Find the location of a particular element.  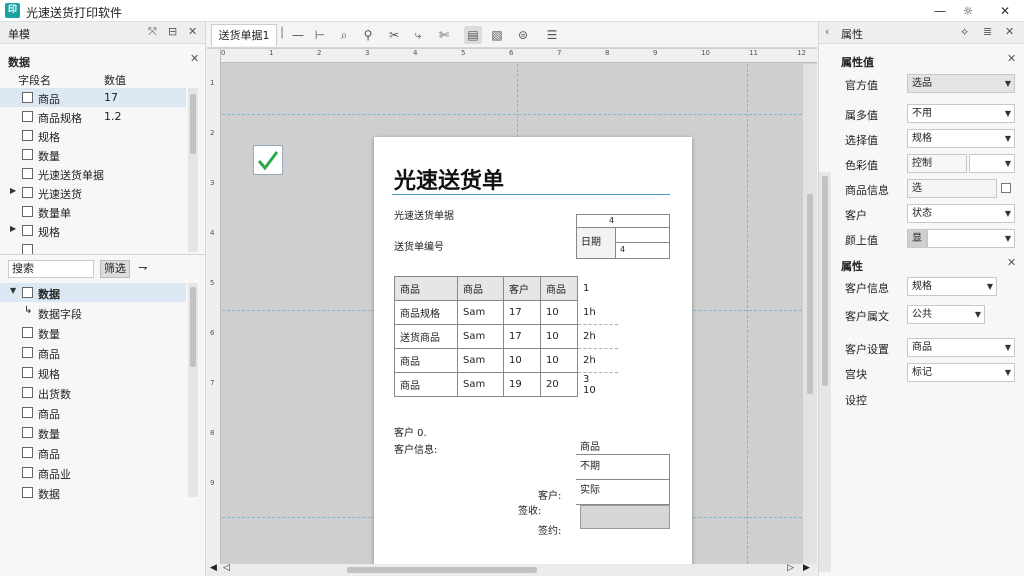

table-header-cell: 客户 is located at coordinates (522, 288).